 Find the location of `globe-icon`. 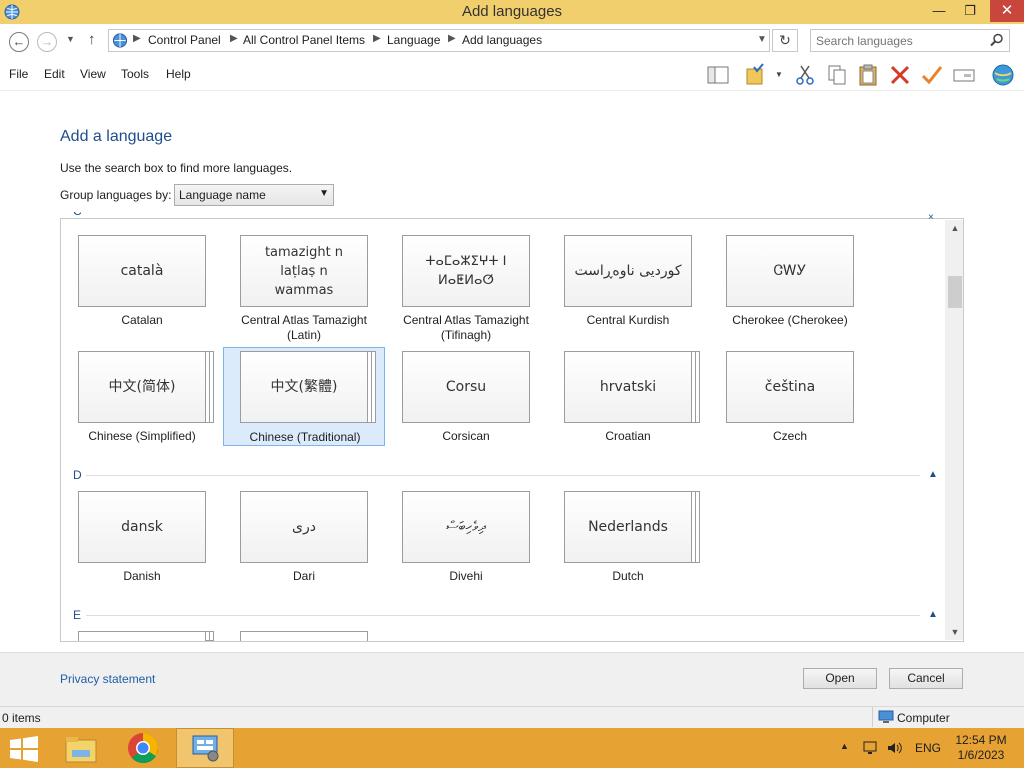

globe-icon is located at coordinates (1003, 75).